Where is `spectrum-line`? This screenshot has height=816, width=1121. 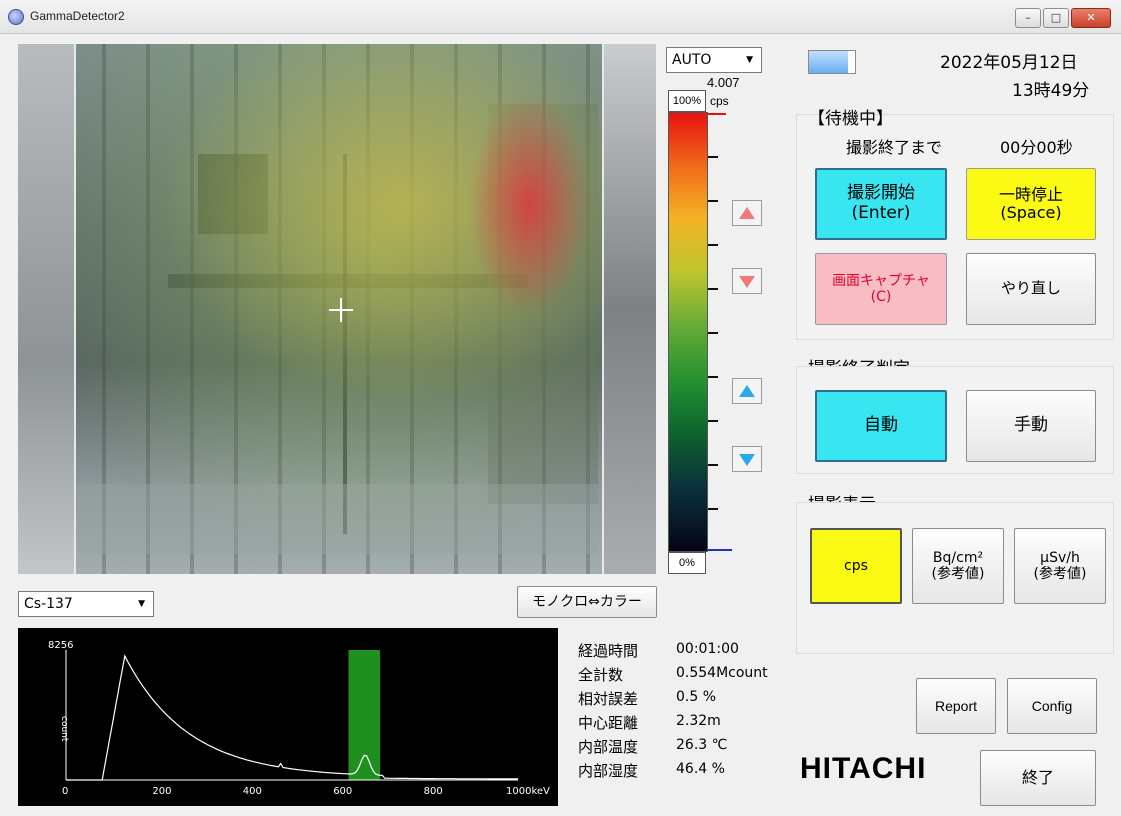
spectrum-line is located at coordinates (292, 717).